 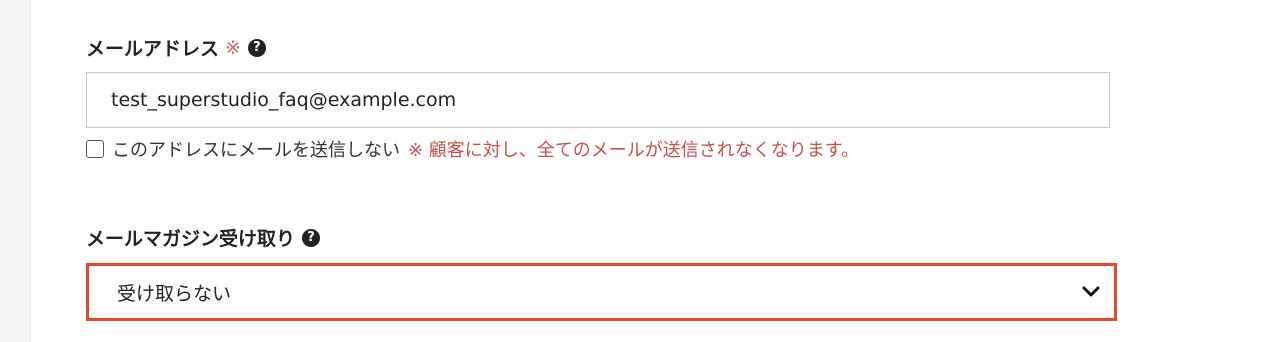 I want to click on no-send-checkbox, so click(x=95, y=149).